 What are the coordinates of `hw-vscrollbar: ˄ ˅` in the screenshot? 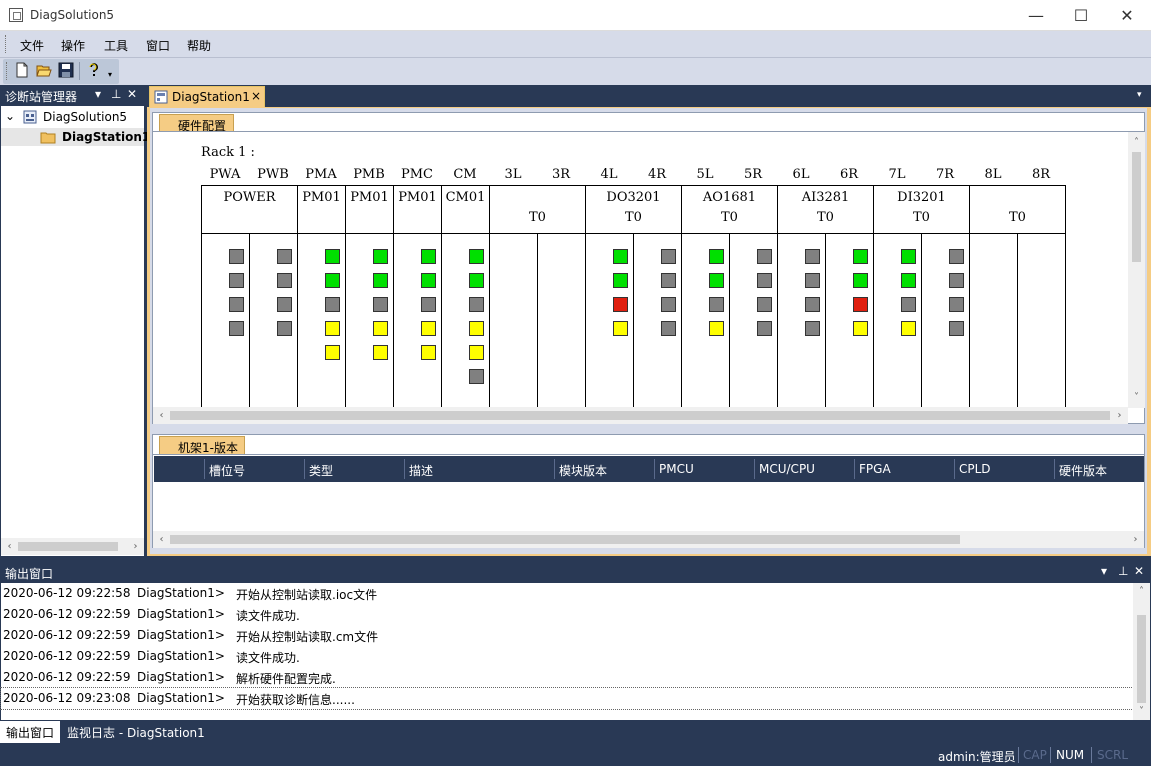 It's located at (1136, 270).